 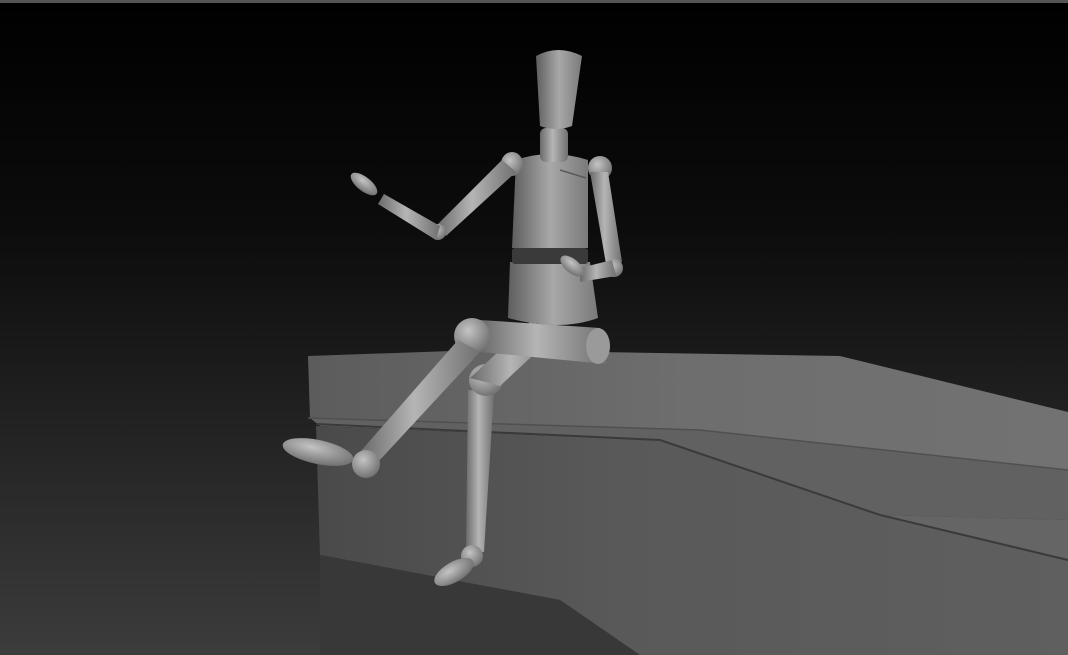 What do you see at coordinates (598, 346) in the screenshot?
I see `right-hip-cap` at bounding box center [598, 346].